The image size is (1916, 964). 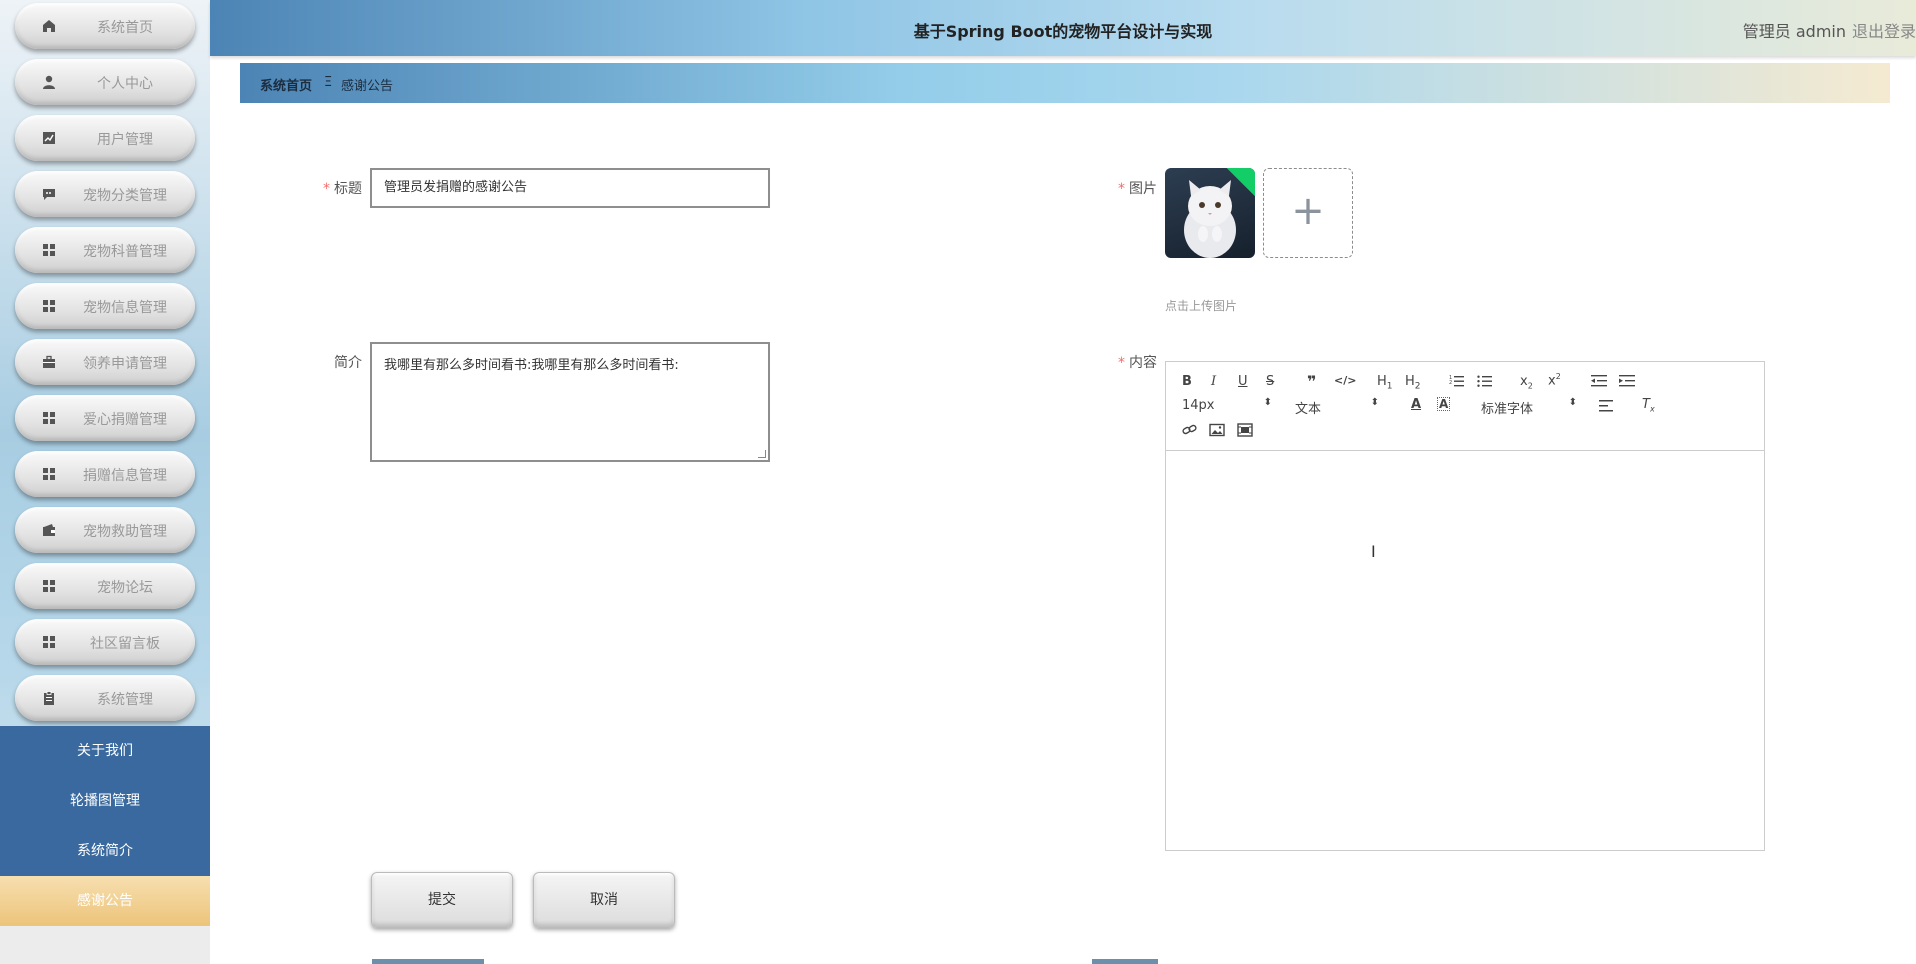 What do you see at coordinates (125, 28) in the screenshot?
I see `sidebar-item-label: 系统首页` at bounding box center [125, 28].